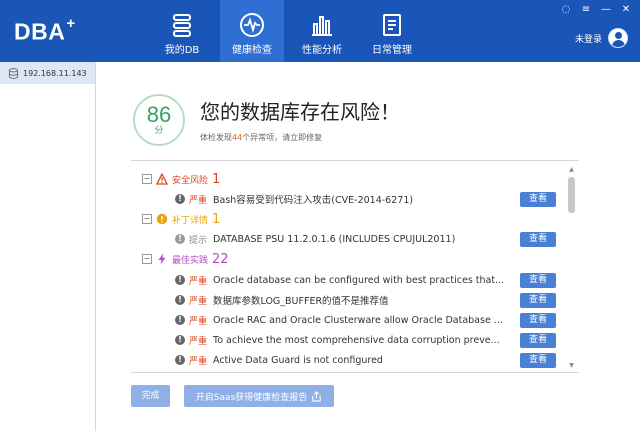 The image size is (640, 431). What do you see at coordinates (261, 137) in the screenshot?
I see `issue-summary: 体检发现44个异常项，请立即修复` at bounding box center [261, 137].